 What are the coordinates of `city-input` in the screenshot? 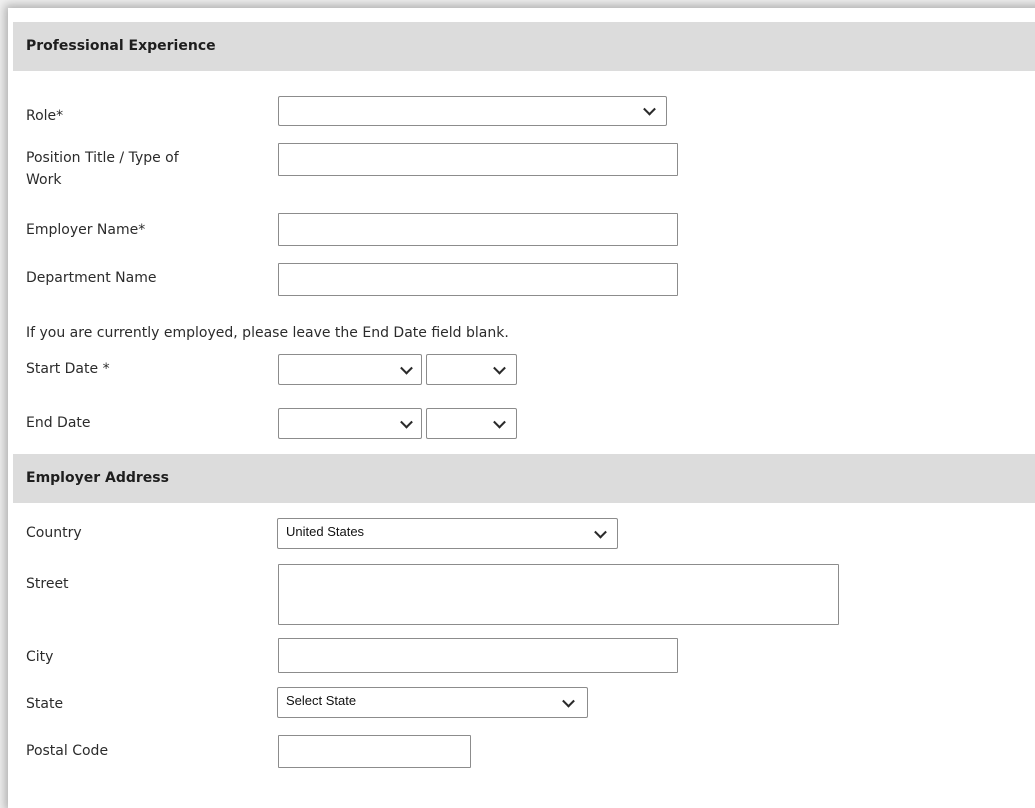 It's located at (478, 655).